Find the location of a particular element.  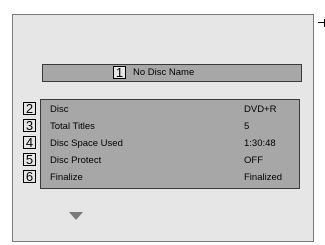

row-label-finalize: Finalize is located at coordinates (66, 177).